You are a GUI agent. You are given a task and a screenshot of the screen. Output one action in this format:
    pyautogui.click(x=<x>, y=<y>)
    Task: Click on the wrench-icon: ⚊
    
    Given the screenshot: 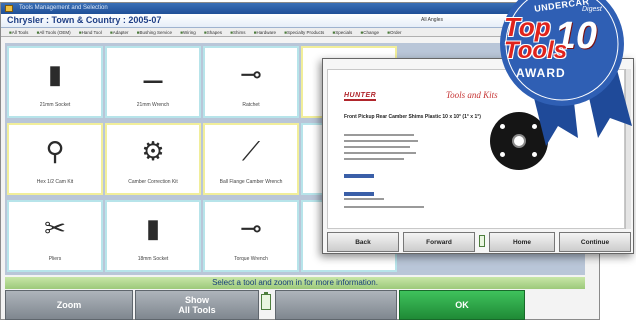 What is the action you would take?
    pyautogui.click(x=153, y=74)
    